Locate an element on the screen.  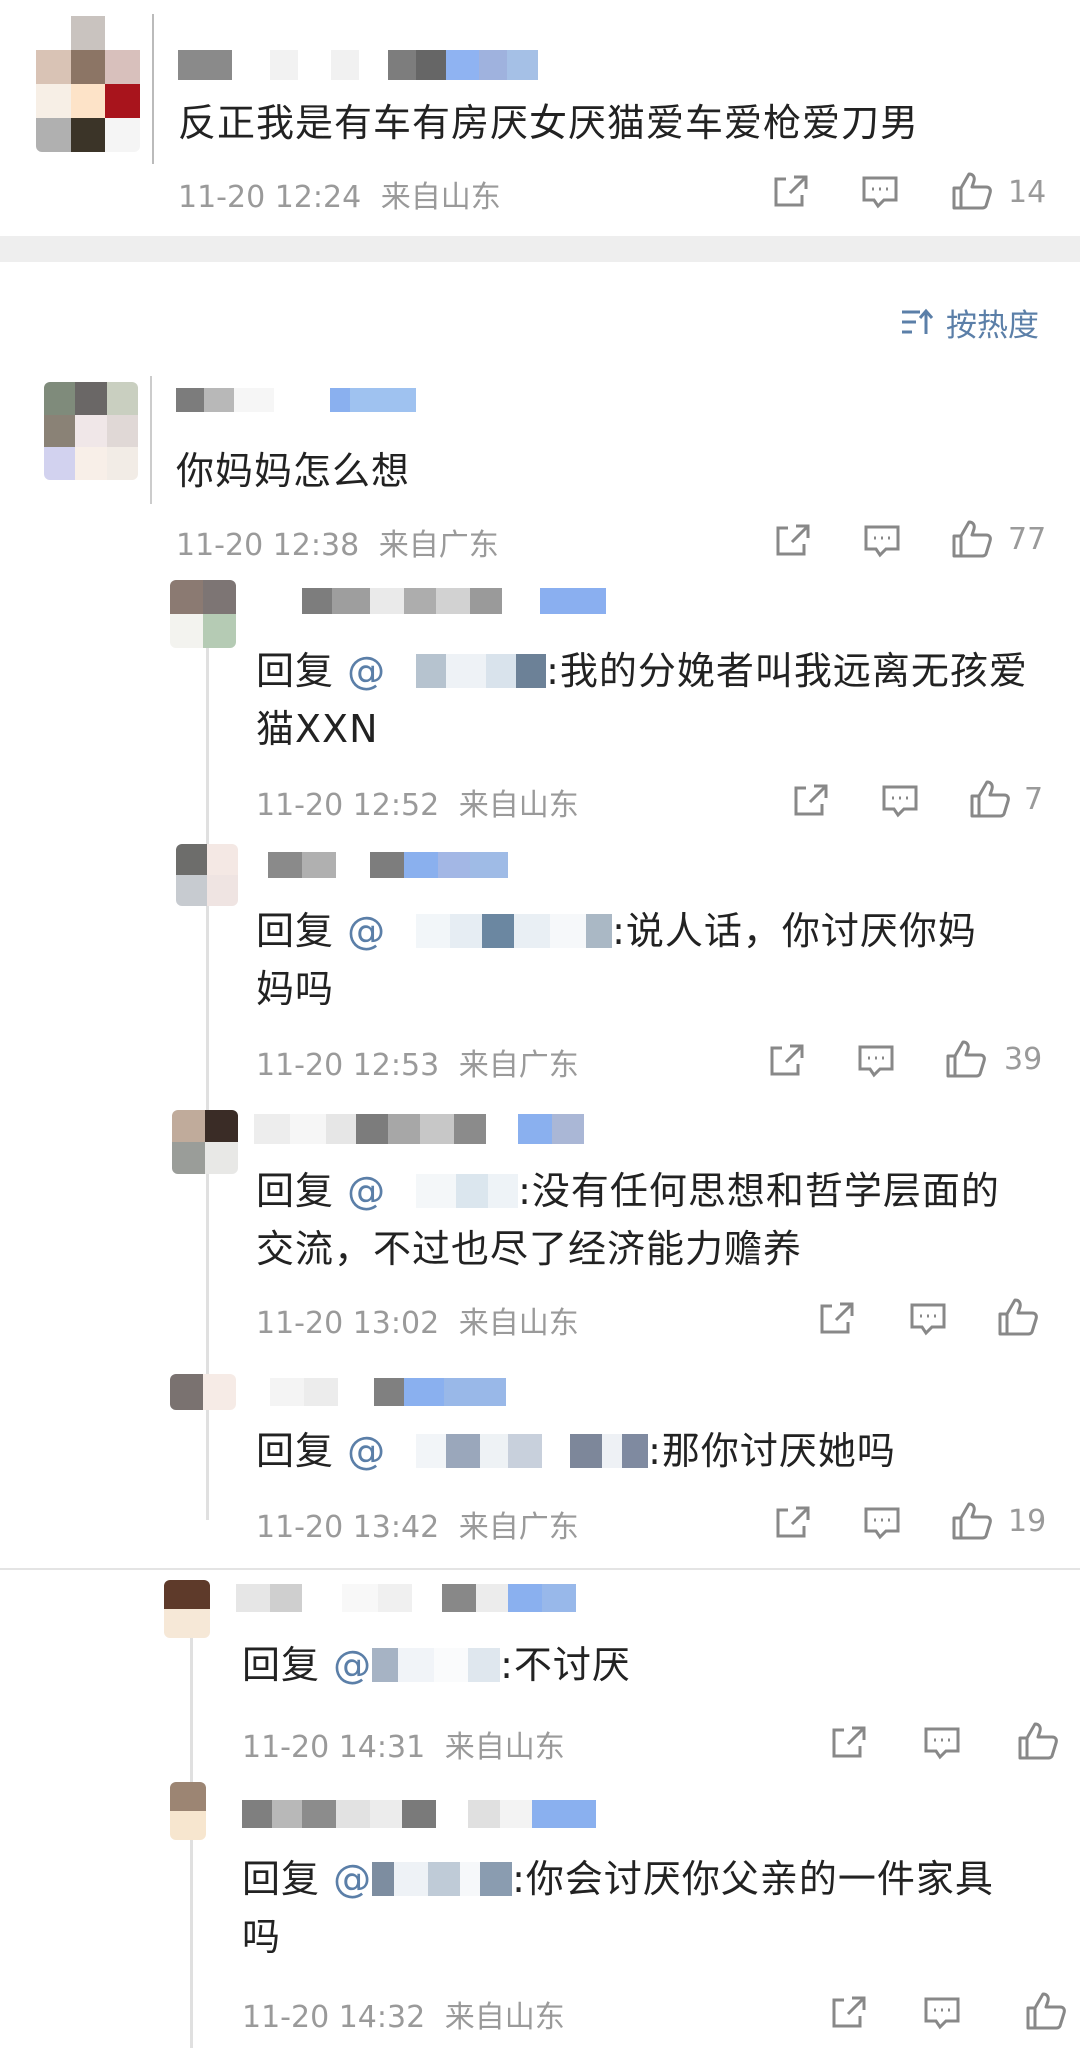
reply-time: 11-20 13:02 is located at coordinates (348, 1323).